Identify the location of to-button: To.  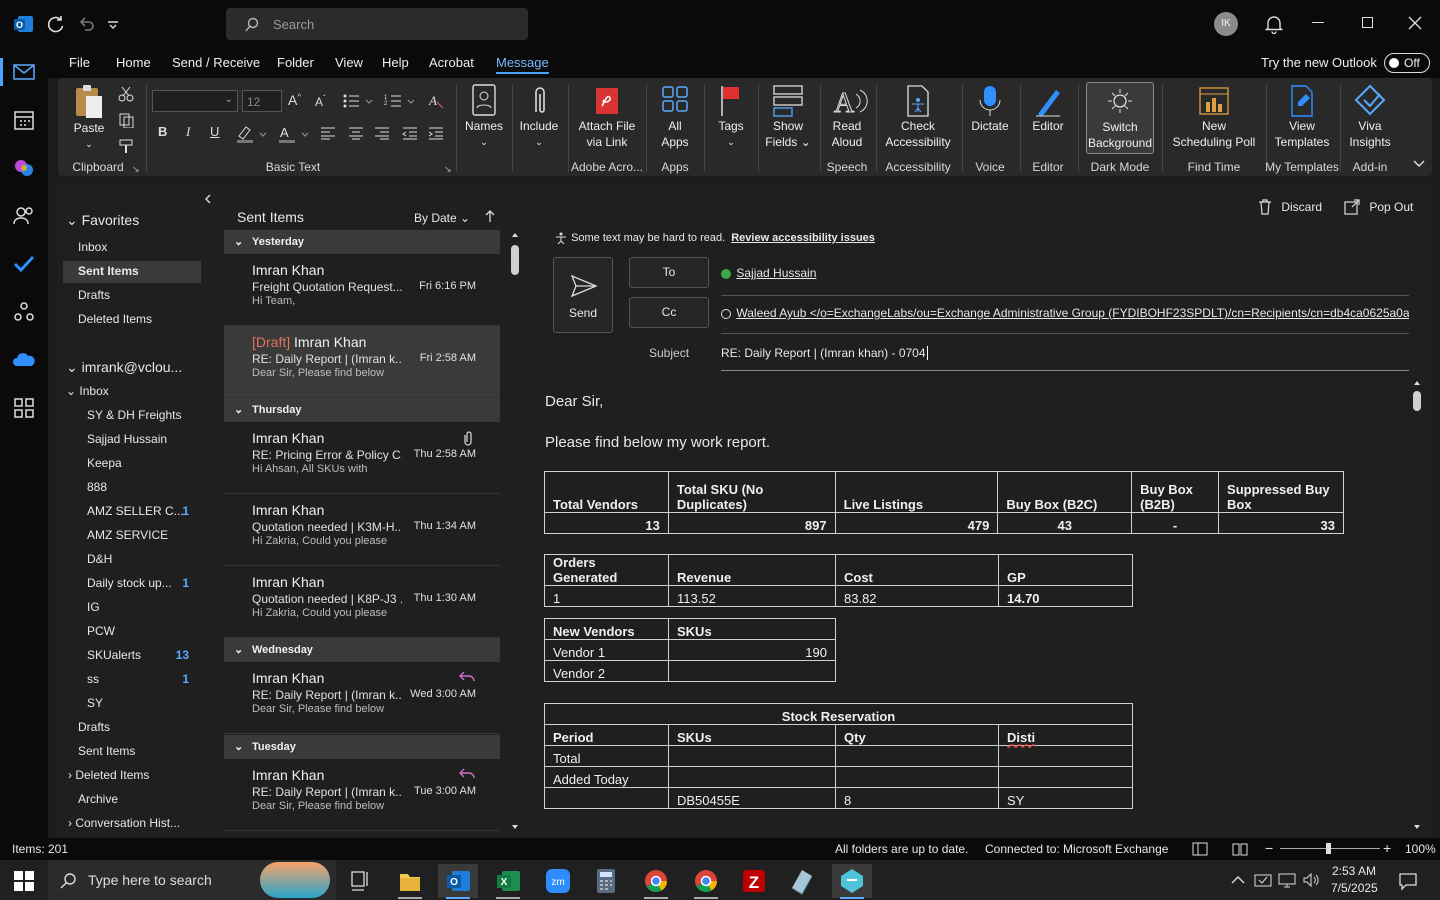
(669, 272).